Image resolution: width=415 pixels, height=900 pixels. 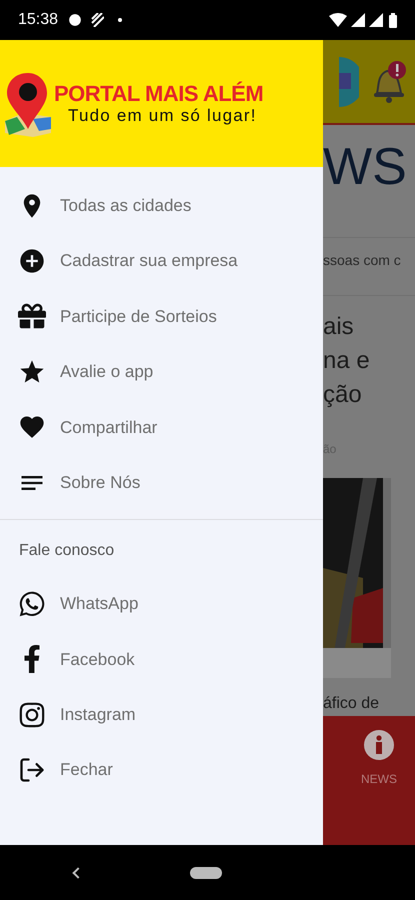 What do you see at coordinates (161, 427) in the screenshot?
I see `menu-item: Compartilhar` at bounding box center [161, 427].